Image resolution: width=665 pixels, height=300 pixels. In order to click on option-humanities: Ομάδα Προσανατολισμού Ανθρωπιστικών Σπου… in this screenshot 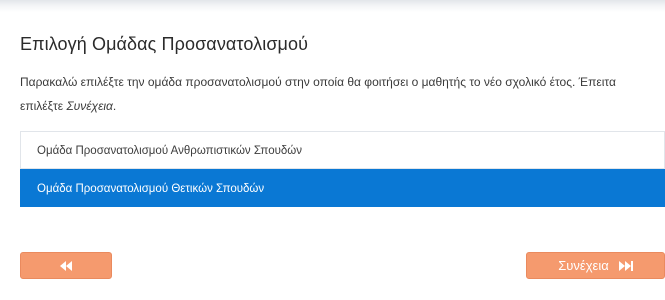, I will do `click(342, 150)`.